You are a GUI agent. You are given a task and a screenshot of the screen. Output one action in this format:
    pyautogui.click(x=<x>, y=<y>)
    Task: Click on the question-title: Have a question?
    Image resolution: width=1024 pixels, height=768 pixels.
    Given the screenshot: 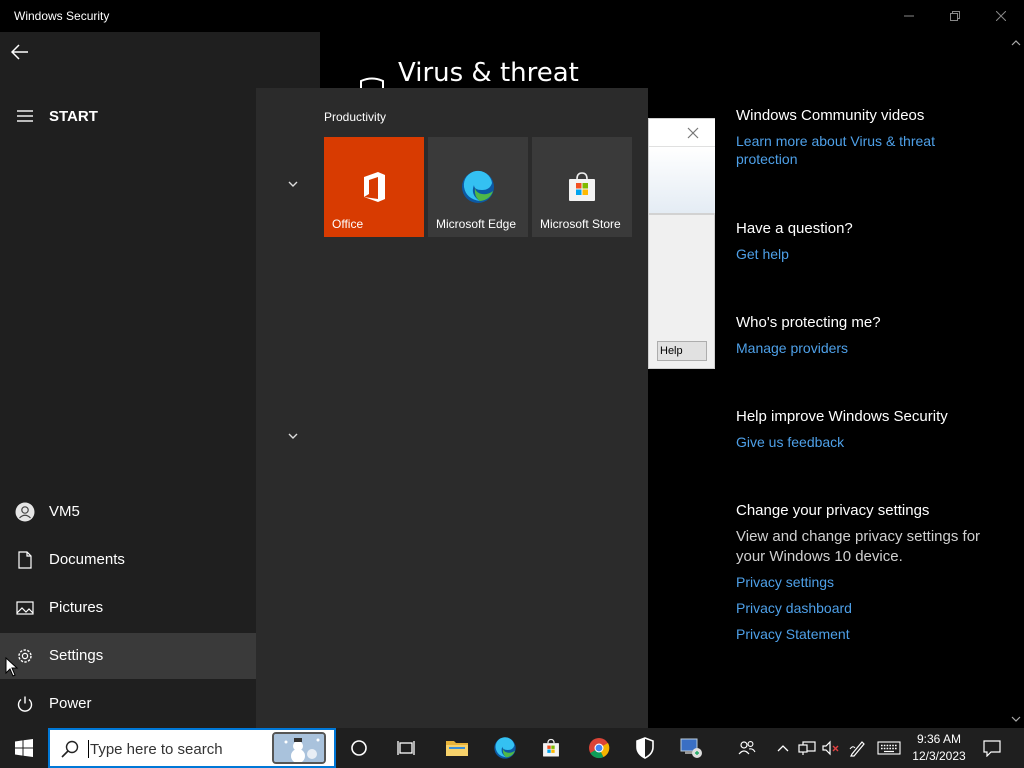 What is the action you would take?
    pyautogui.click(x=794, y=228)
    